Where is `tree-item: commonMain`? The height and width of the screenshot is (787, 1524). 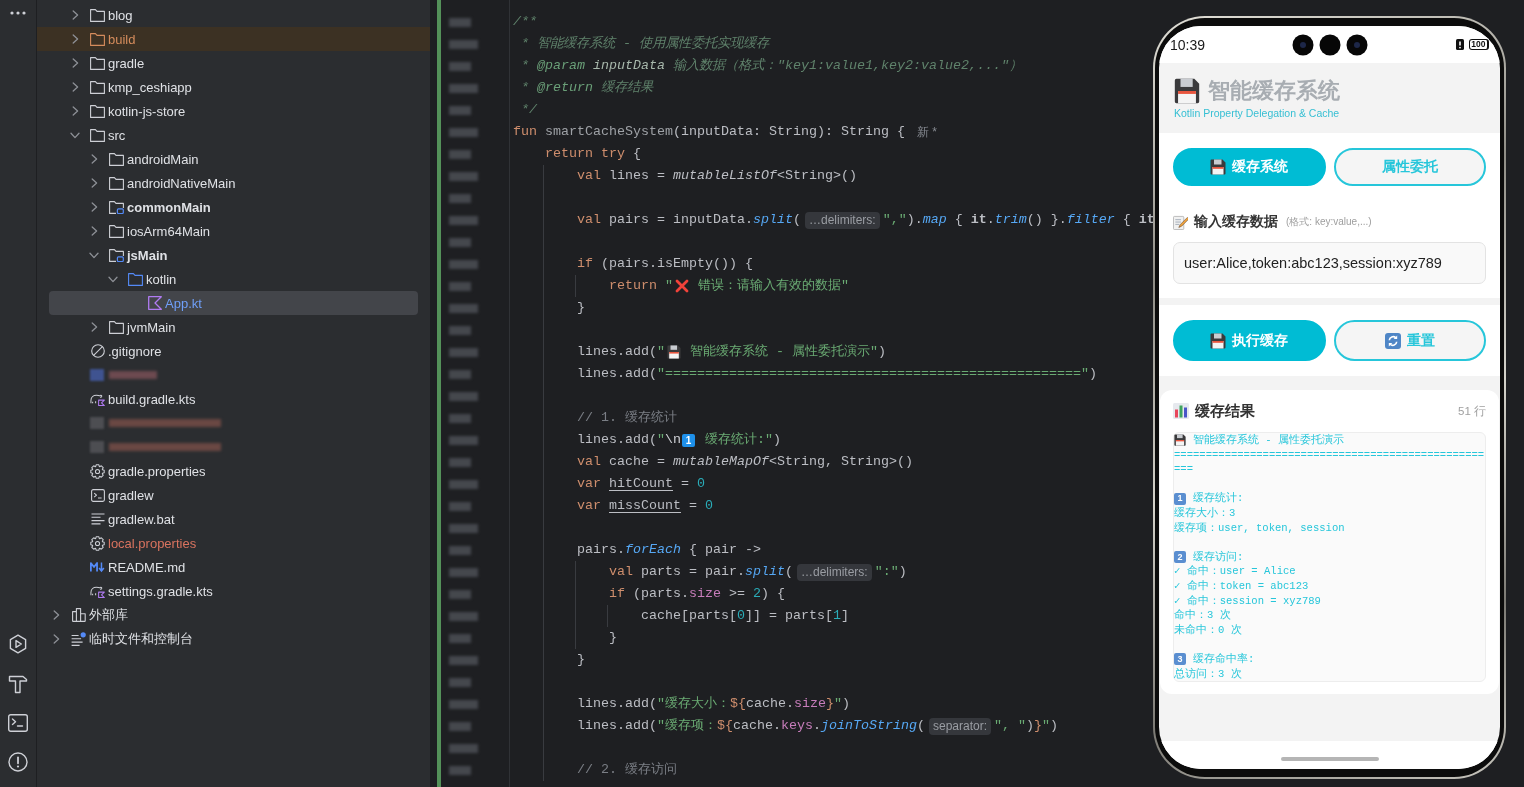
tree-item: commonMain is located at coordinates (233, 207).